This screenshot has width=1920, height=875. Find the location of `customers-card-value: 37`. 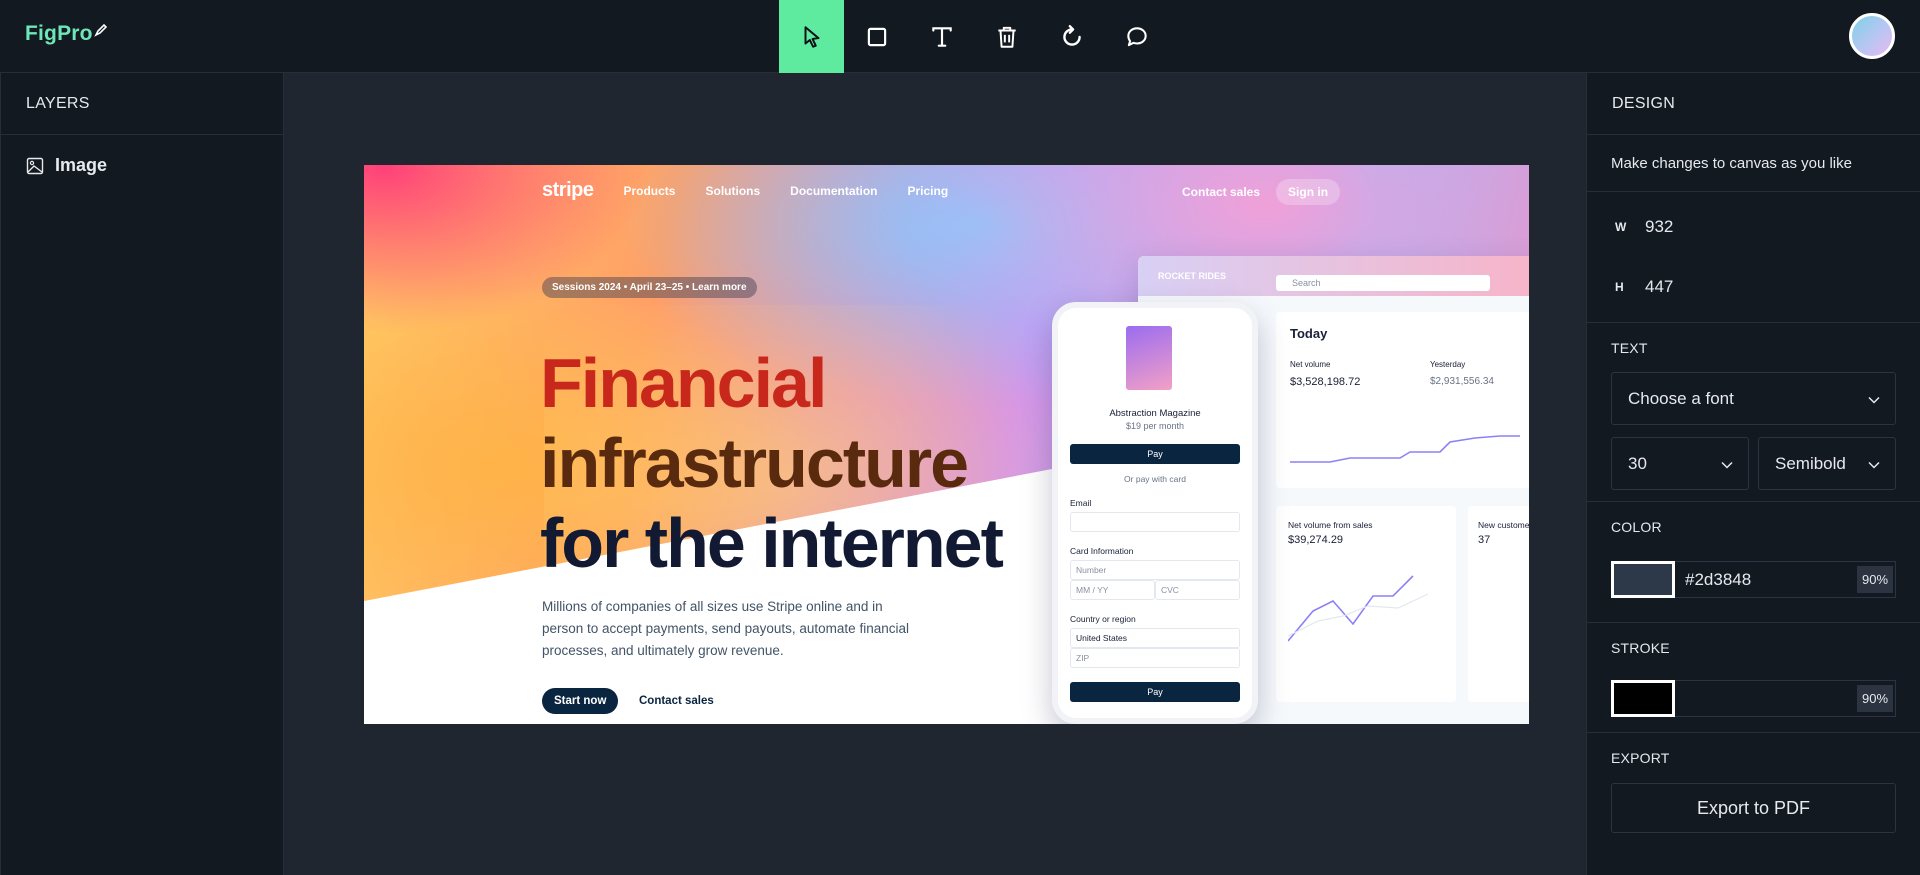

customers-card-value: 37 is located at coordinates (1484, 540).